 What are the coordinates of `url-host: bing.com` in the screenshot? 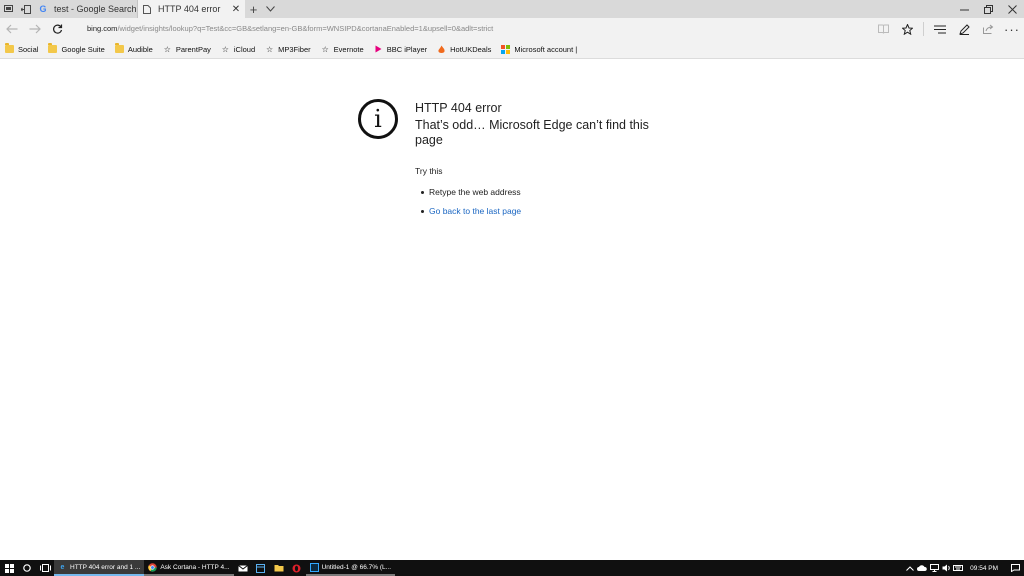 It's located at (102, 28).